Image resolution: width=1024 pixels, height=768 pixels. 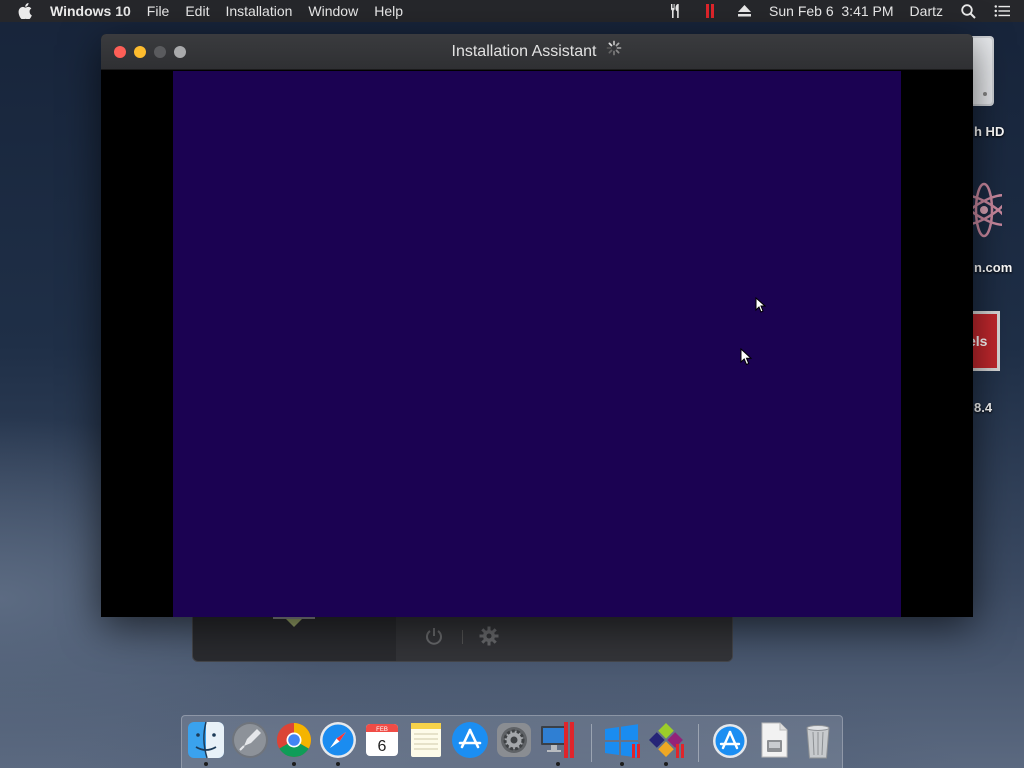 What do you see at coordinates (90, 11) in the screenshot?
I see `app-menu: Windows 10` at bounding box center [90, 11].